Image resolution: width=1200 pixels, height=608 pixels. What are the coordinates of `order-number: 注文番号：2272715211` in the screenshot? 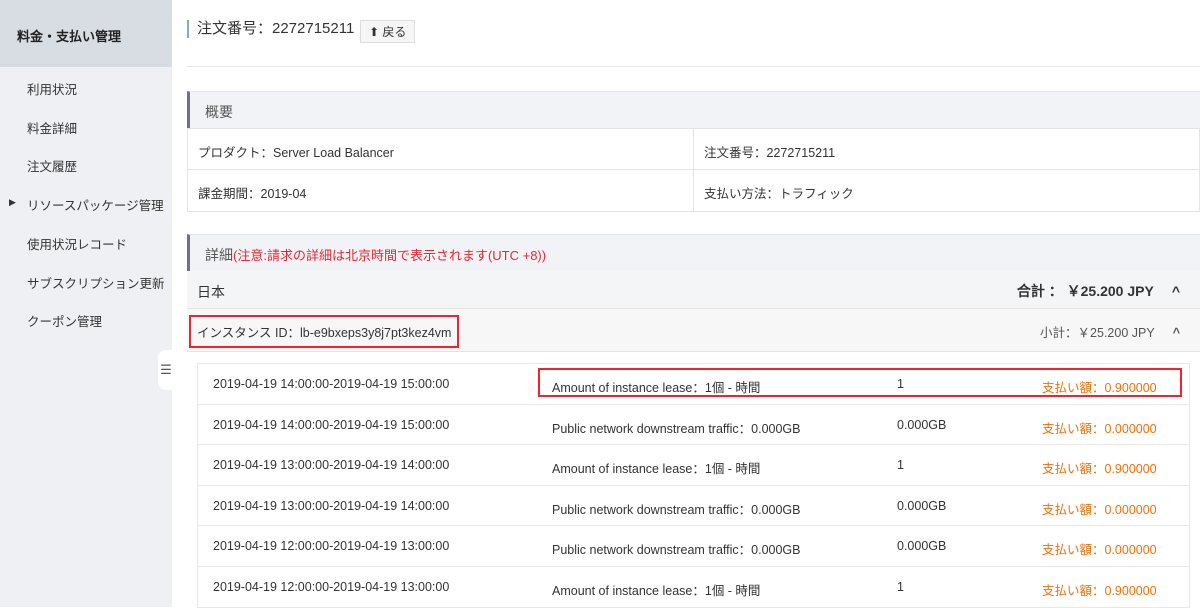 It's located at (770, 153).